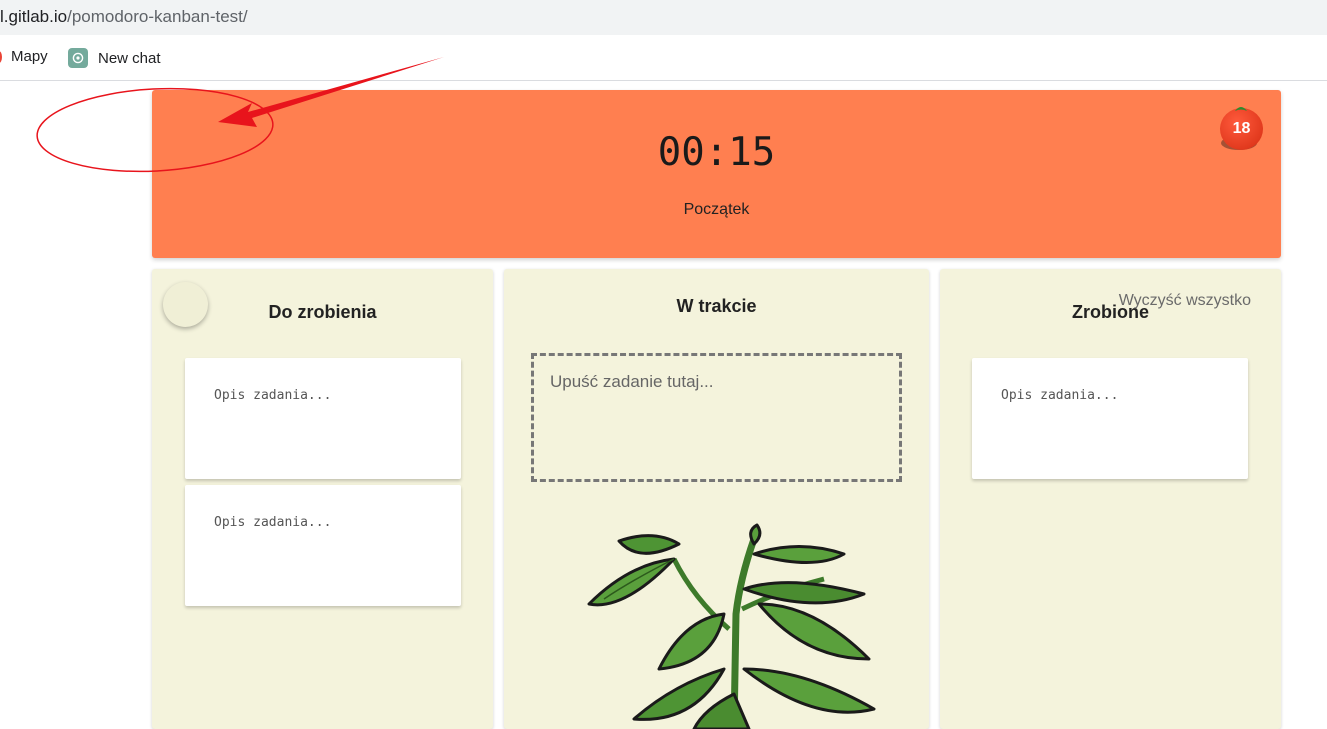 The image size is (1327, 729). What do you see at coordinates (663, 17) in the screenshot?
I see `address-bar: l.gitlab.io/pomodoro-kanban-test/` at bounding box center [663, 17].